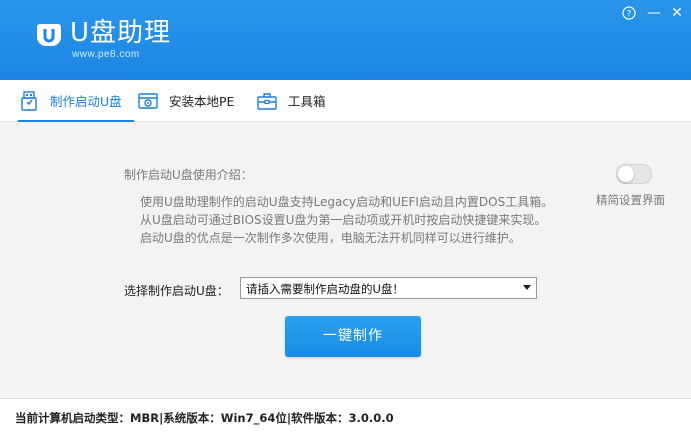 The image size is (691, 434). I want to click on minimize-button: —, so click(654, 13).